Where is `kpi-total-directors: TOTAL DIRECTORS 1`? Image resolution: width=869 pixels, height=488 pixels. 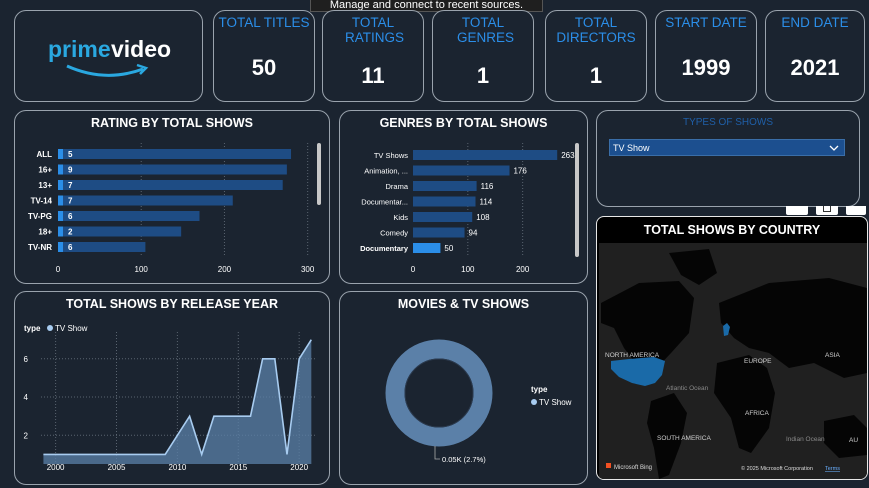
kpi-total-directors: TOTAL DIRECTORS 1 is located at coordinates (596, 56).